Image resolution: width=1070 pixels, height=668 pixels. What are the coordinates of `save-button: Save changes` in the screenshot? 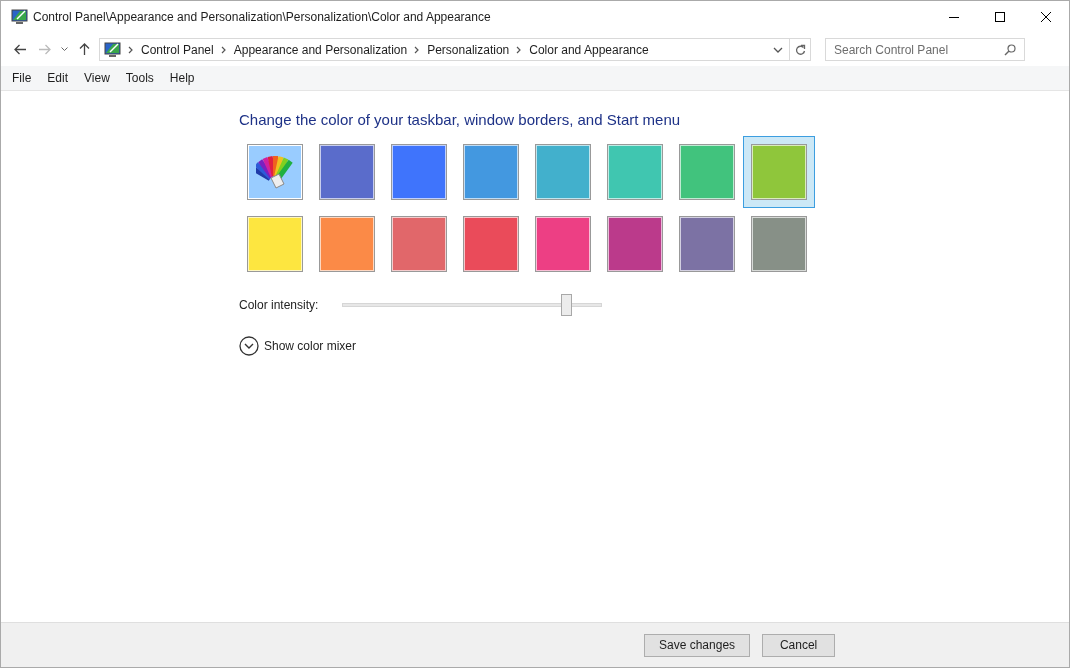 It's located at (697, 645).